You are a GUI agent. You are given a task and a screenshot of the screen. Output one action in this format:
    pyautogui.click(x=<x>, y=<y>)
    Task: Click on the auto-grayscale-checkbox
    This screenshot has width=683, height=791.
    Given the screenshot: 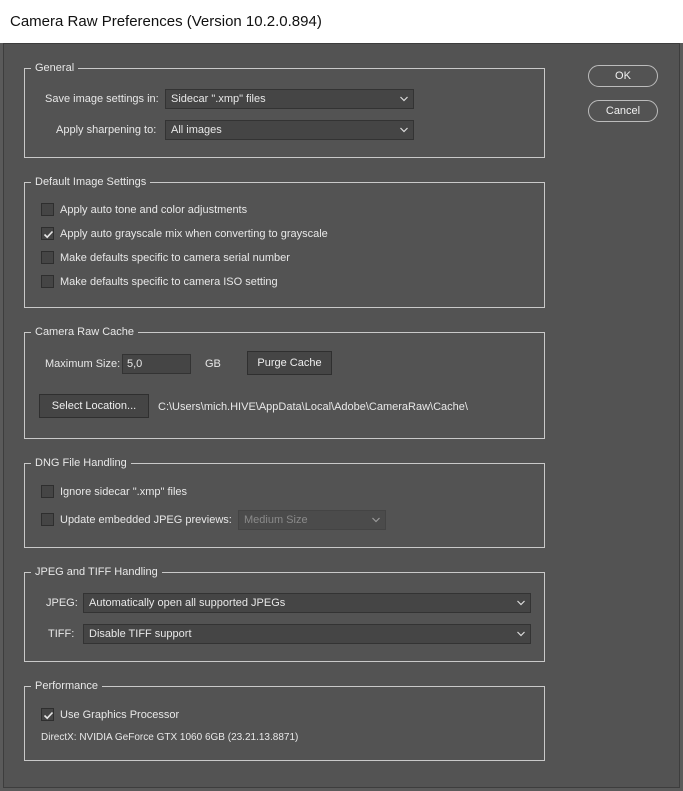 What is the action you would take?
    pyautogui.click(x=47, y=233)
    